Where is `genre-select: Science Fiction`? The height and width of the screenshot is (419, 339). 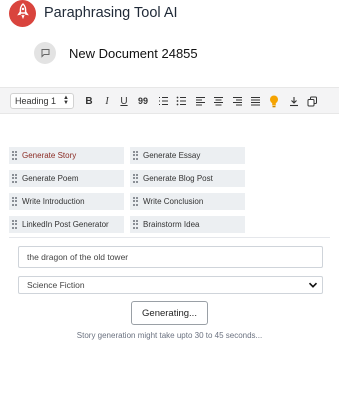 genre-select: Science Fiction is located at coordinates (170, 285).